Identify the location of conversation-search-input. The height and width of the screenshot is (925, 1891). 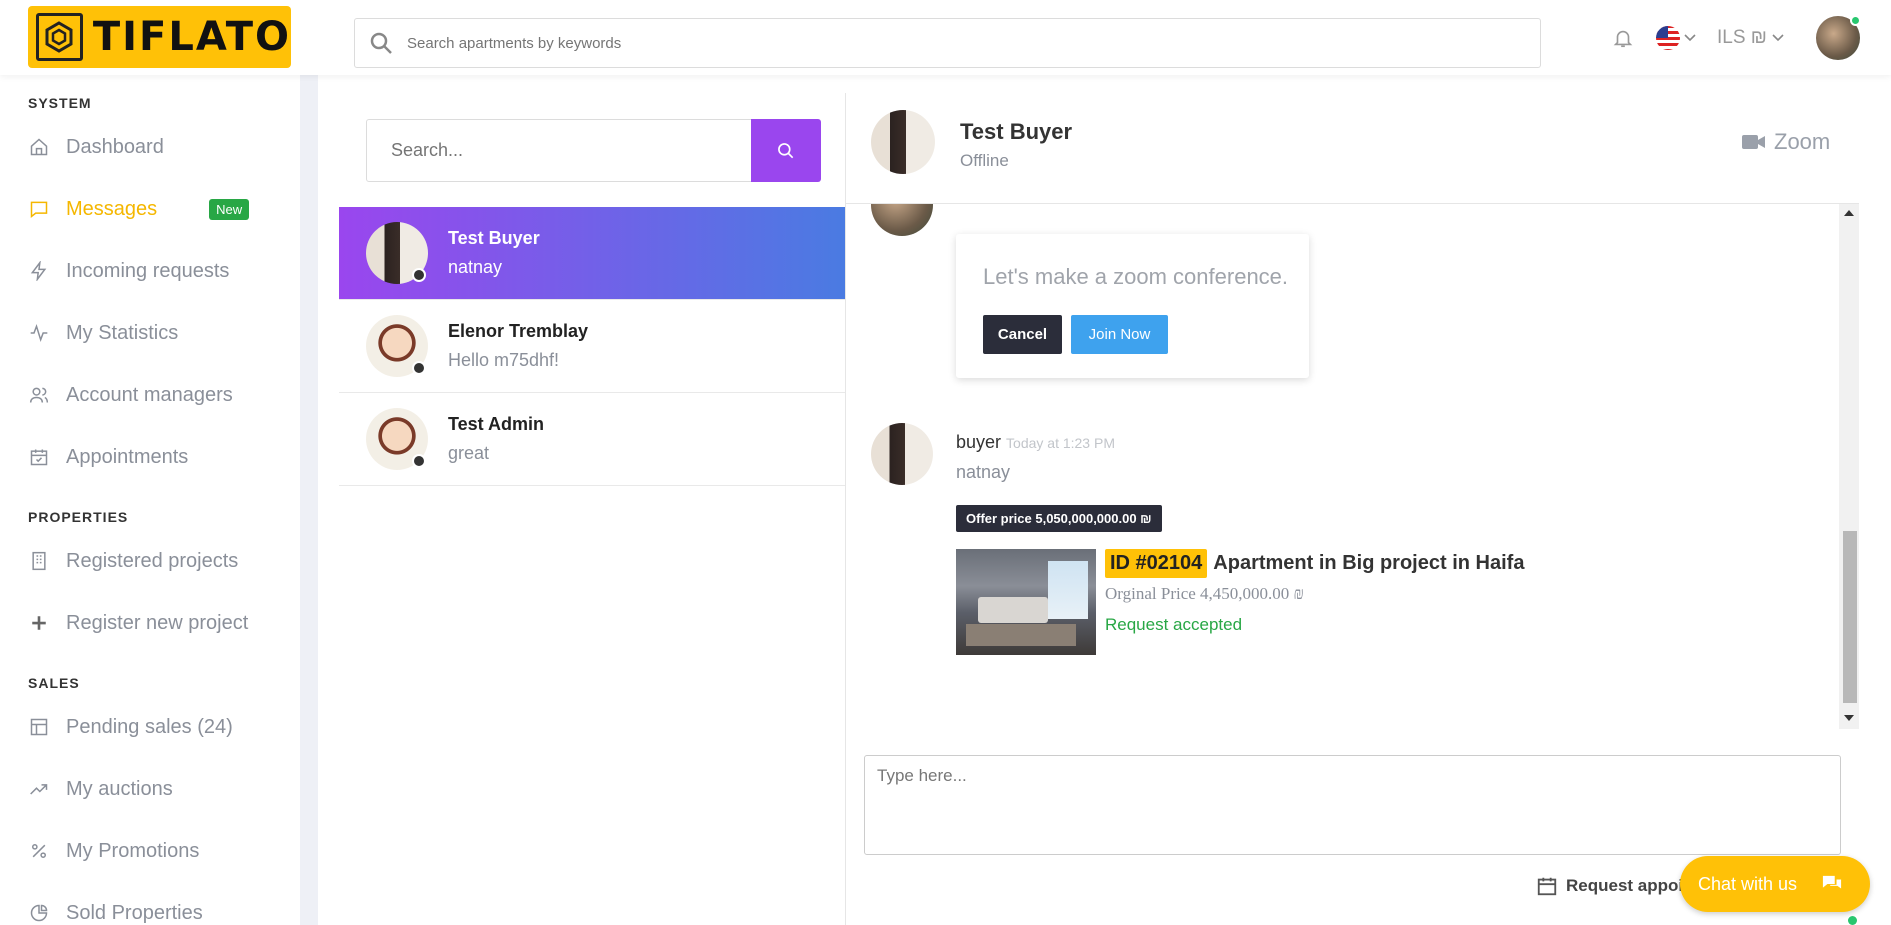
(561, 150).